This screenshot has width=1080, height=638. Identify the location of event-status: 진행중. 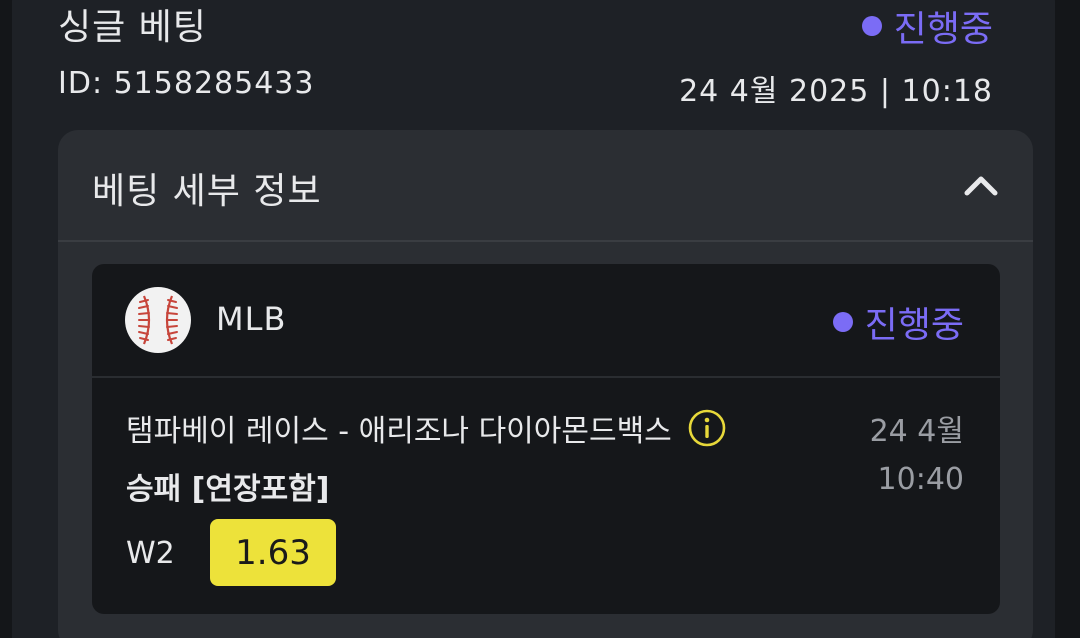
(898, 322).